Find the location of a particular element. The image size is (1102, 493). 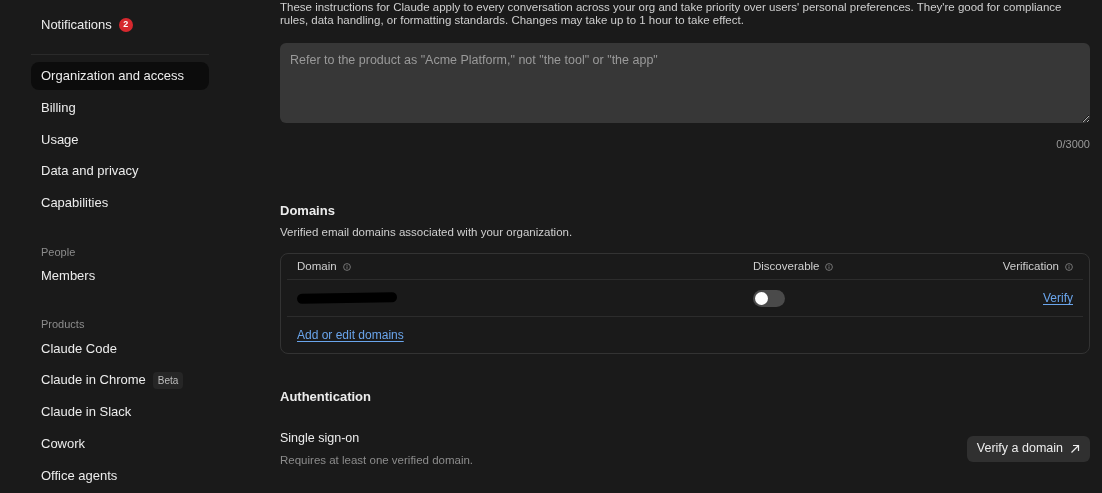

character-counter: 0/3000 is located at coordinates (1073, 144).